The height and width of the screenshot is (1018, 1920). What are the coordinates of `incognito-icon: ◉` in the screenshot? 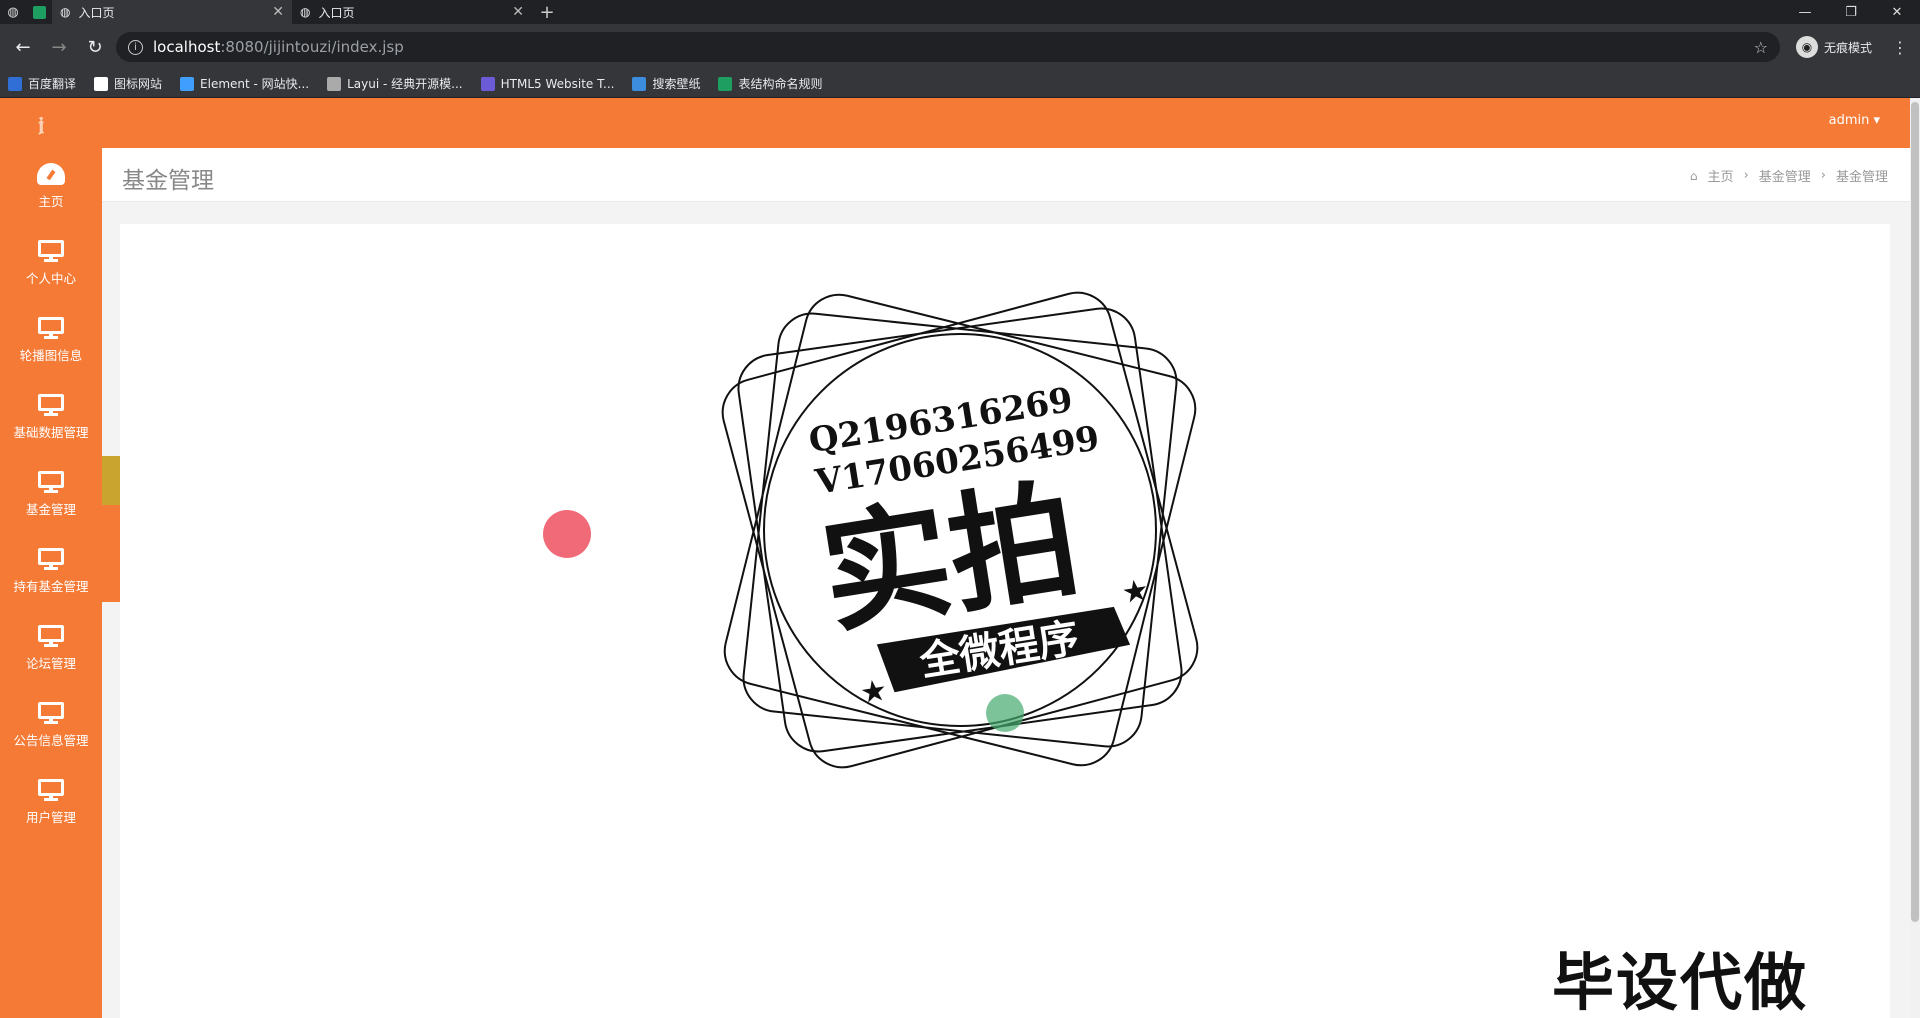 It's located at (1806, 47).